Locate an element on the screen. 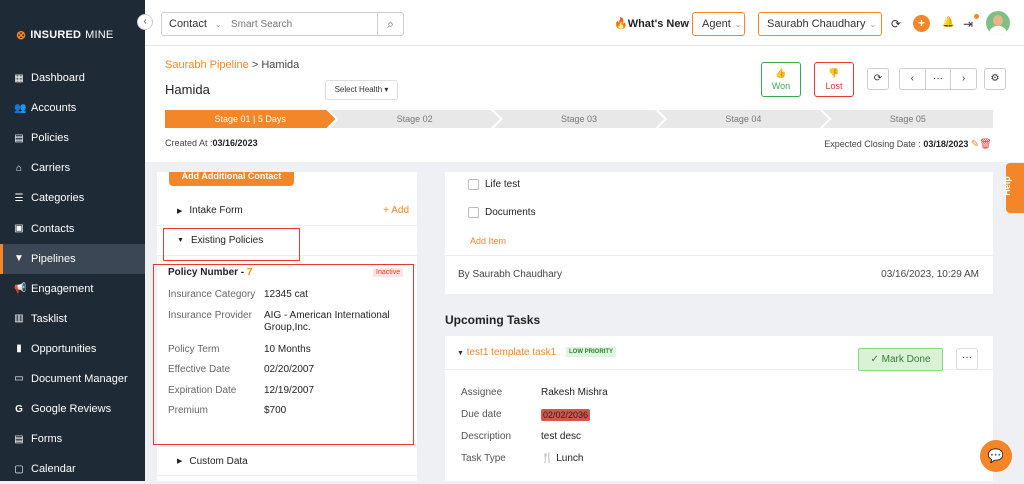 Image resolution: width=1024 pixels, height=484 pixels. refresh-icon: ⟳ is located at coordinates (896, 24).